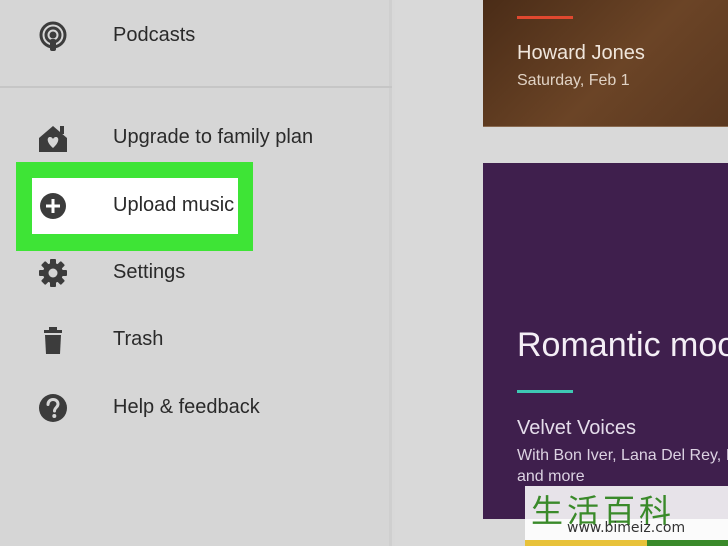 This screenshot has width=728, height=546. What do you see at coordinates (53, 37) in the screenshot?
I see `podcast-icon` at bounding box center [53, 37].